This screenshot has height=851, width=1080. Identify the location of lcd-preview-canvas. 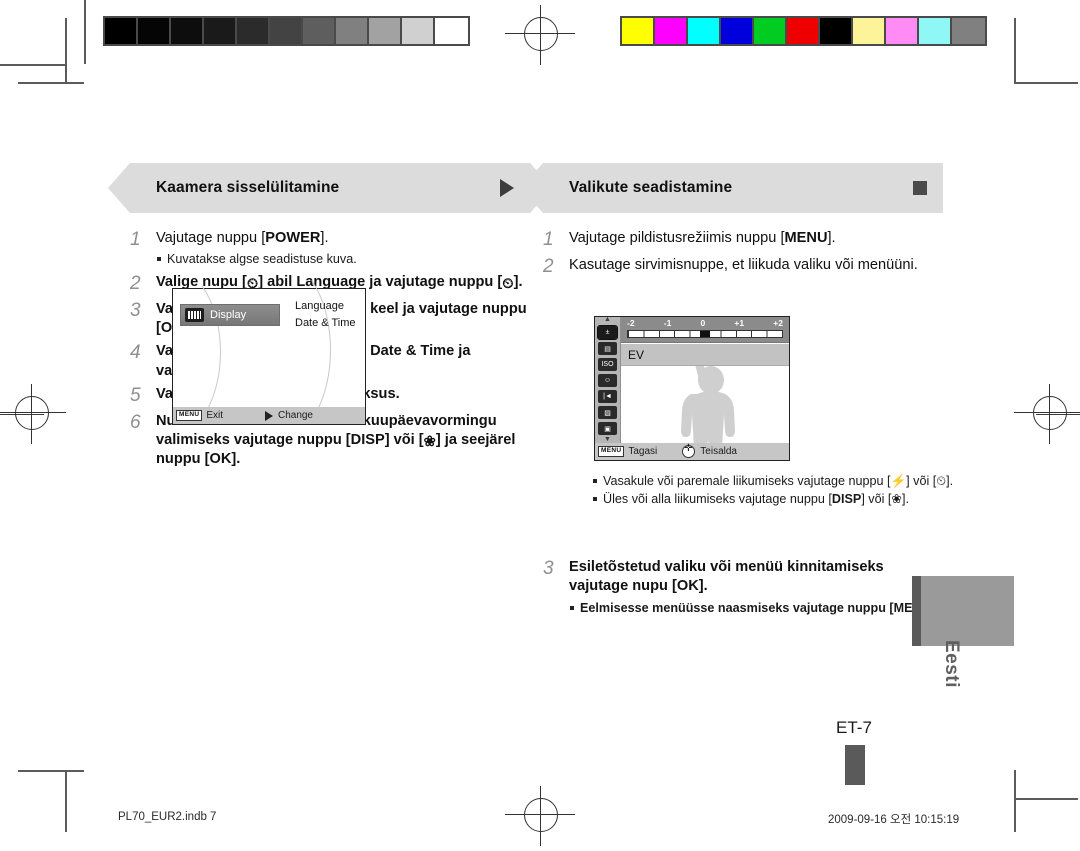
(705, 404).